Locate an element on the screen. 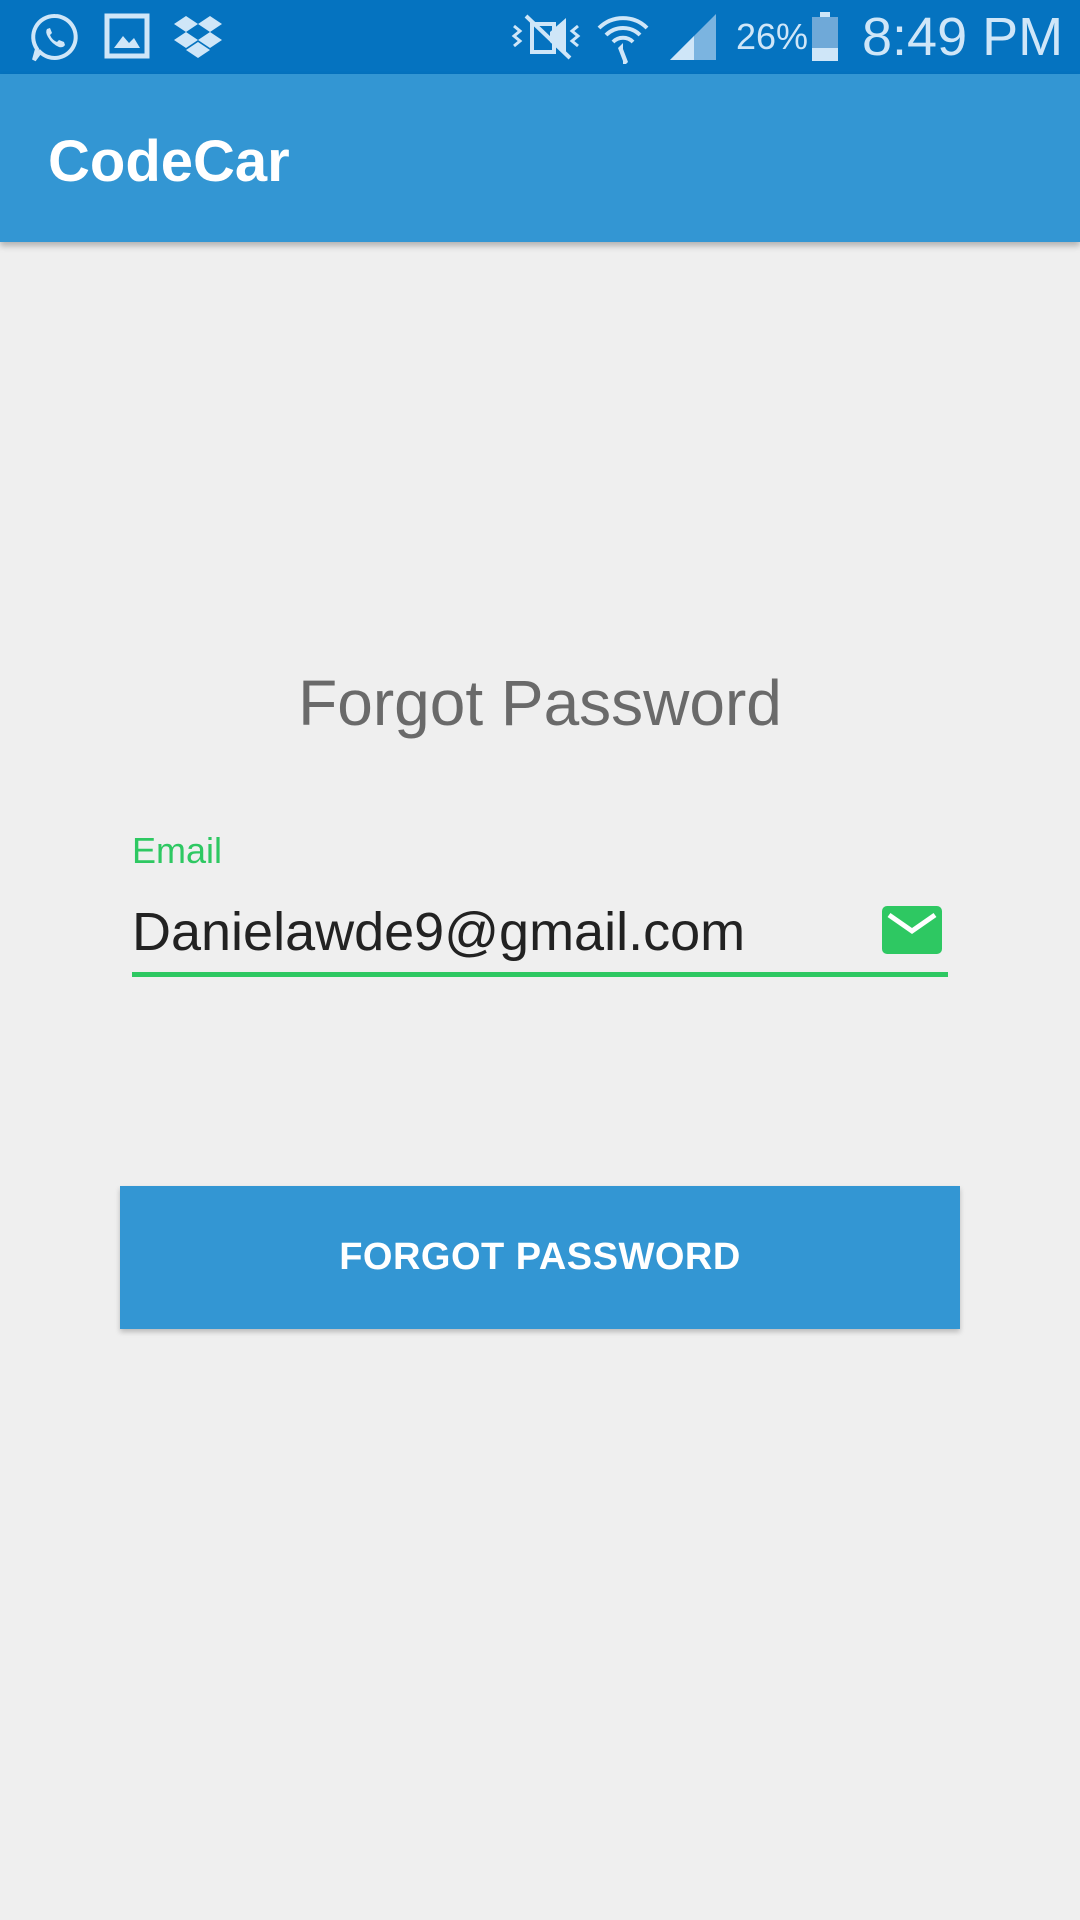  wifi-icon is located at coordinates (623, 40).